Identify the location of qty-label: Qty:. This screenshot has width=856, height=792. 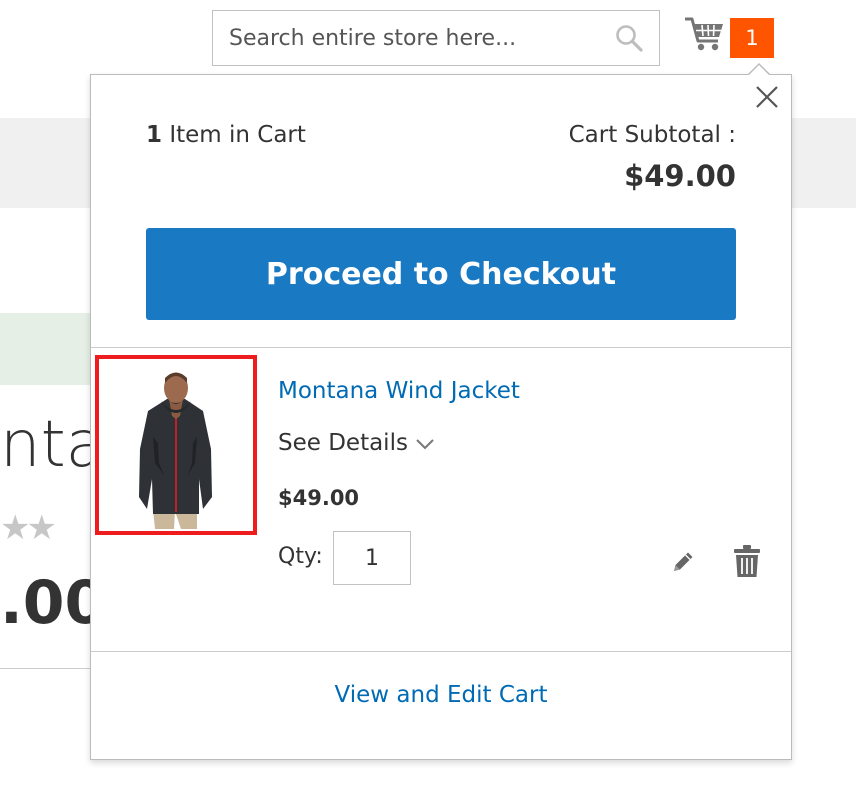
(300, 556).